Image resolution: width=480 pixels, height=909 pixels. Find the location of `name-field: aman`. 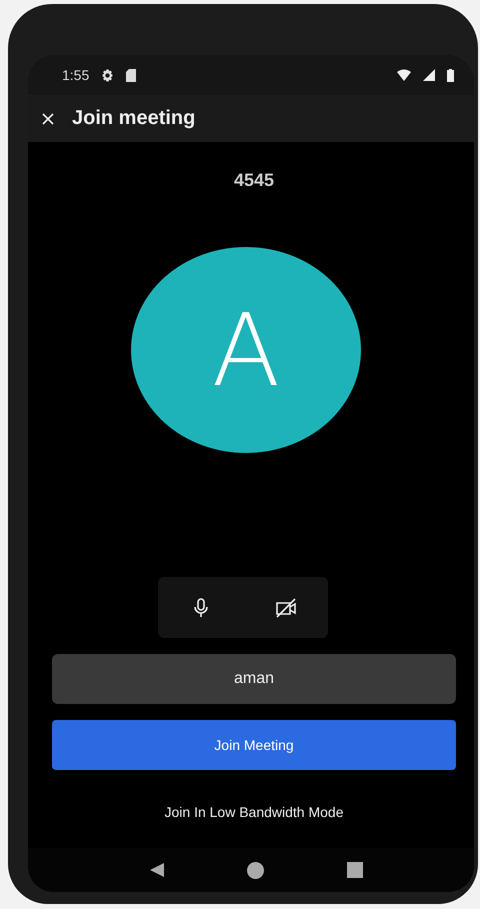

name-field: aman is located at coordinates (254, 679).